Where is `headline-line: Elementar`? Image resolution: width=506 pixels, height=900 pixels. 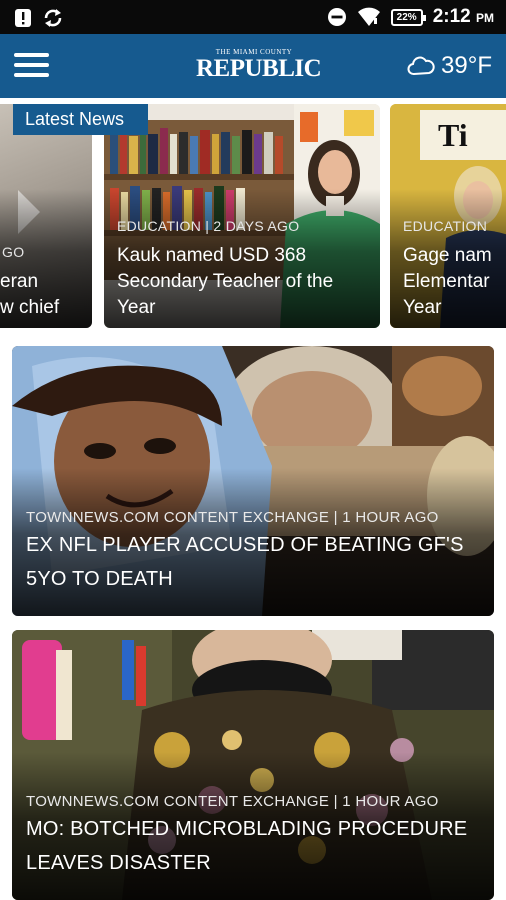 headline-line: Elementar is located at coordinates (446, 281).